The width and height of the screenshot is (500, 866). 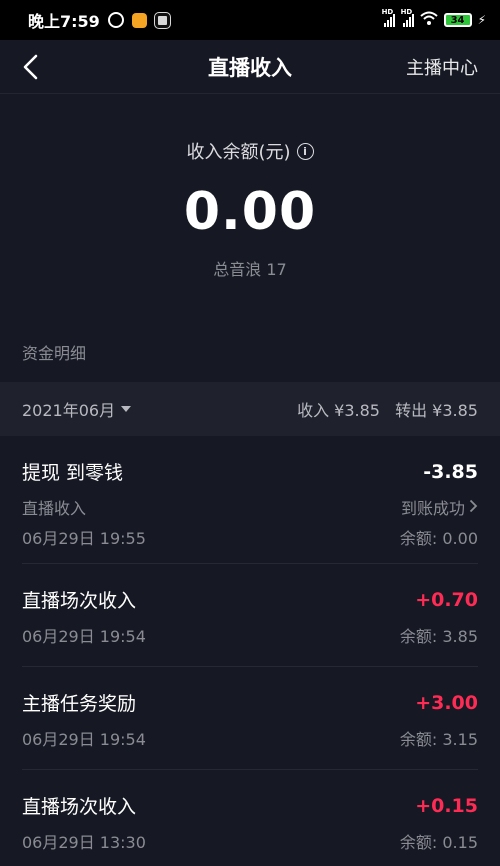 I want to click on transaction-time: 06月29日 19:55, so click(x=84, y=538).